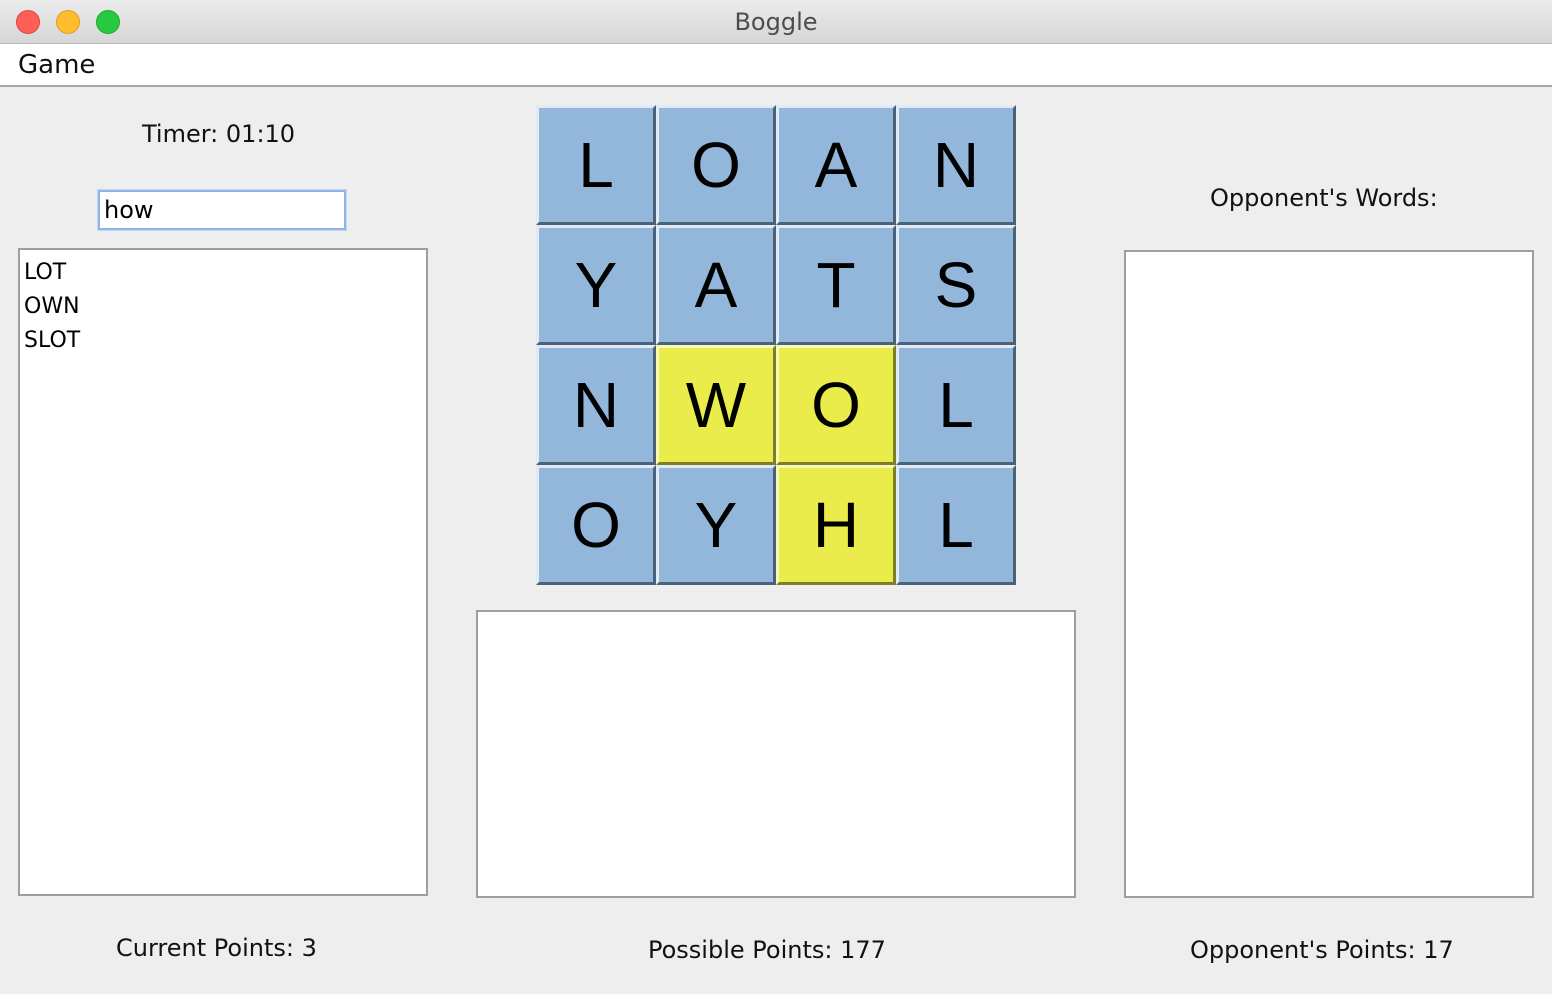 The image size is (1552, 994). I want to click on possible-points-label: Possible Points:, so click(740, 950).